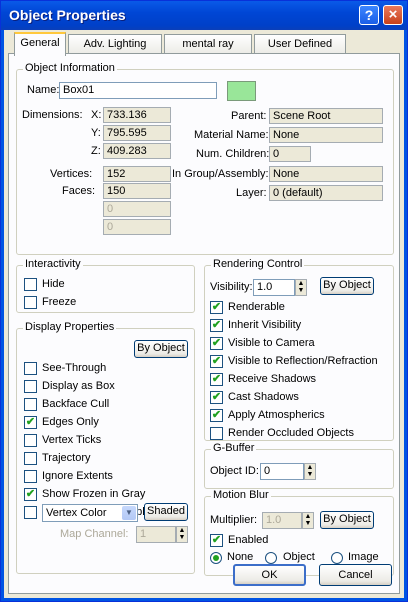 This screenshot has height=602, width=408. I want to click on chevron-down-icon: ▼, so click(129, 513).